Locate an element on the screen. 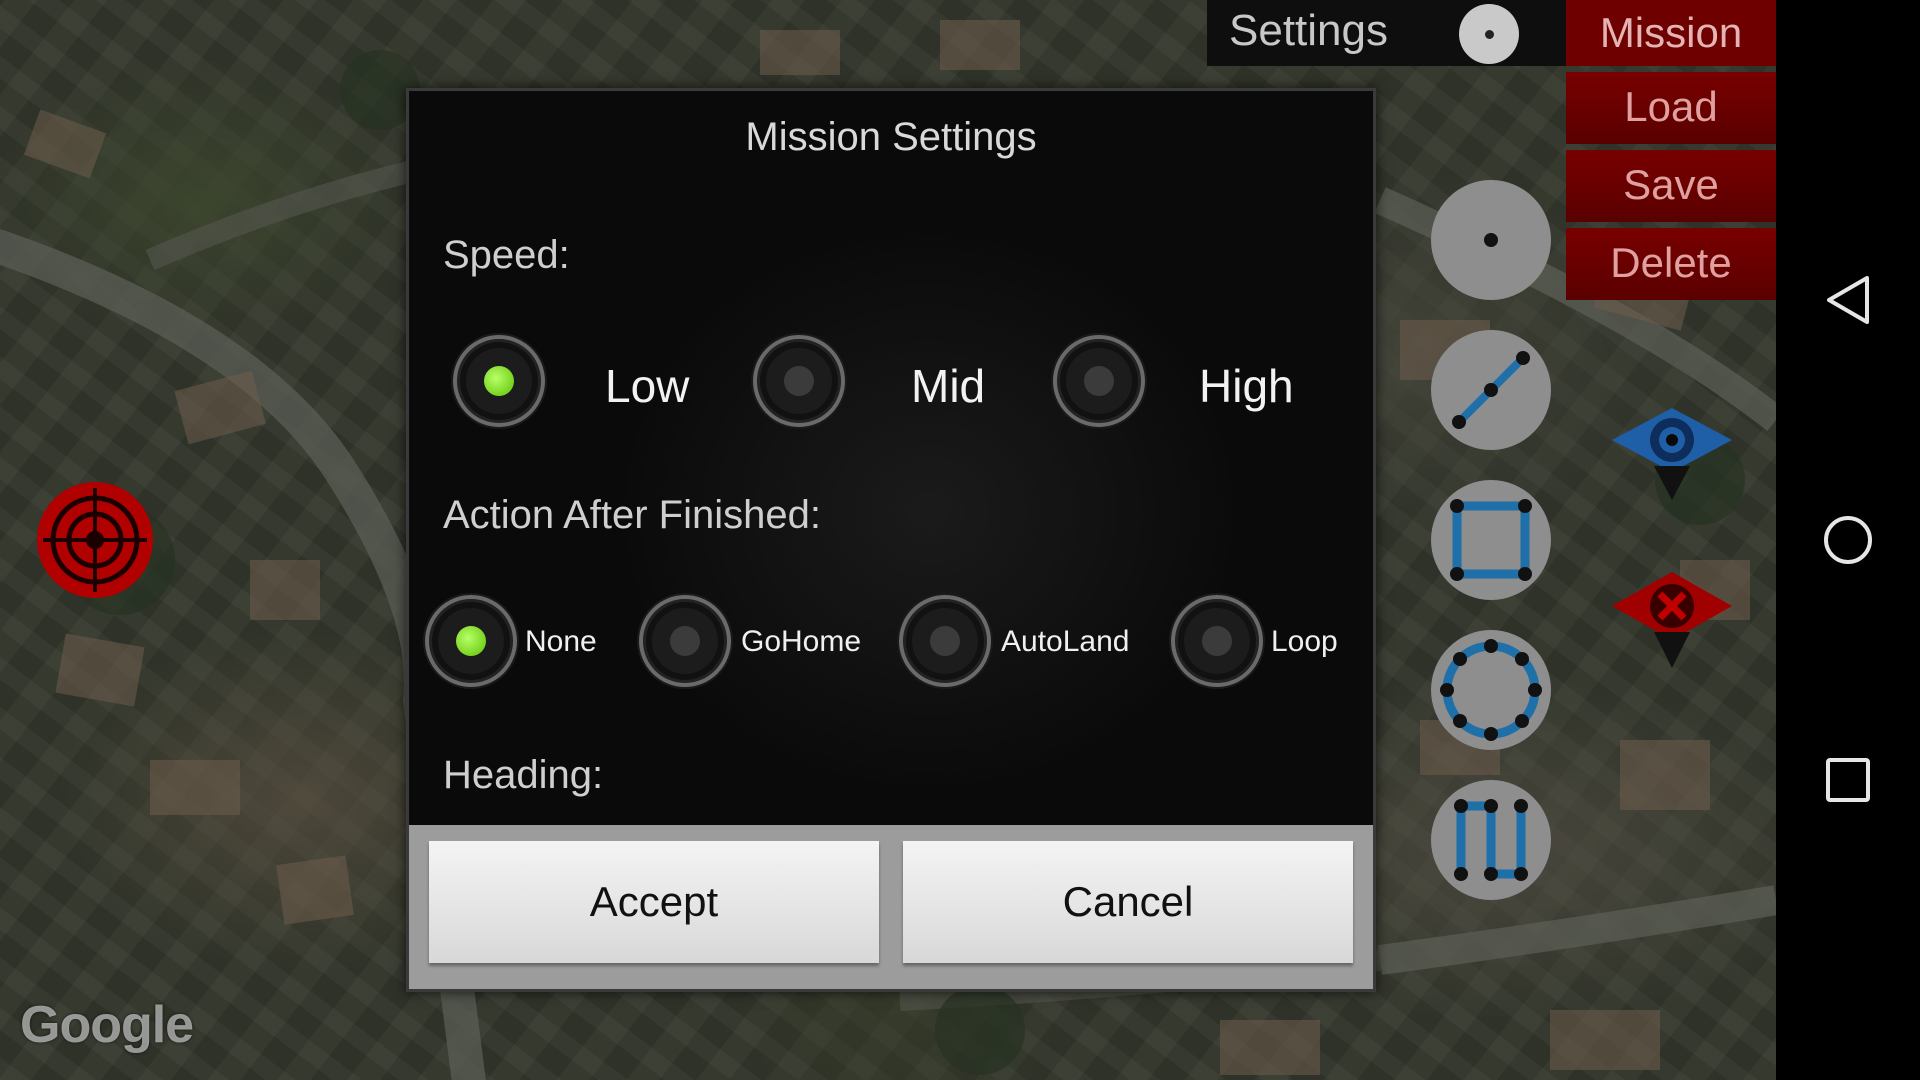  speed-low-radio is located at coordinates (499, 381).